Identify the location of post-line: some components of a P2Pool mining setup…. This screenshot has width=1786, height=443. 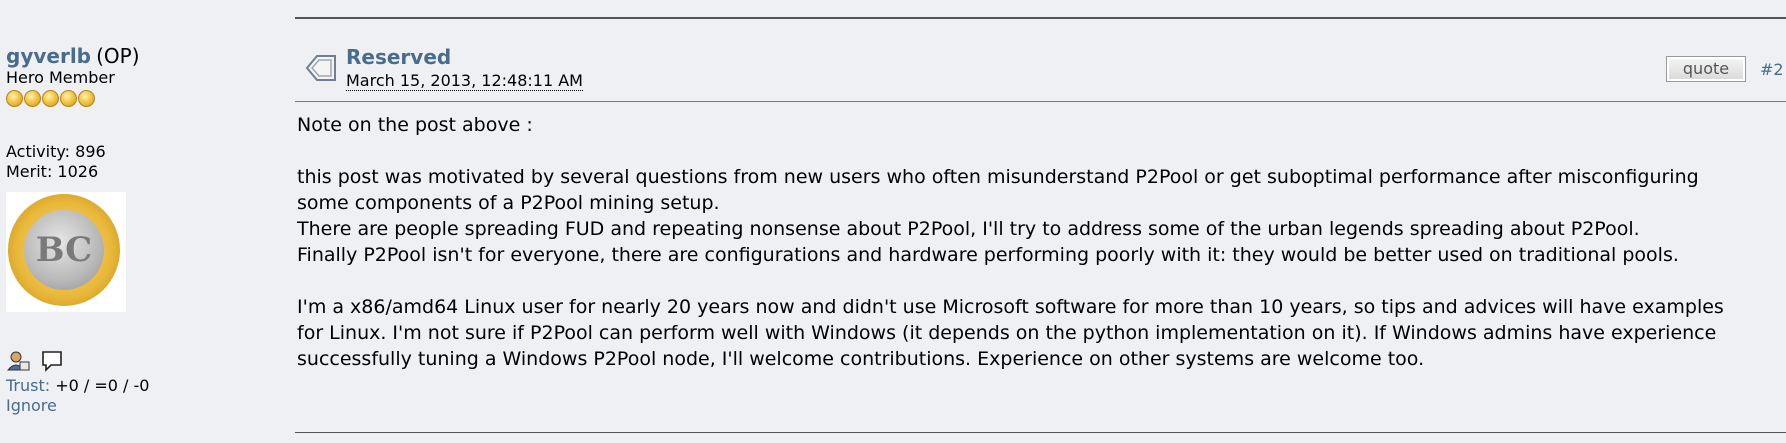
(508, 203).